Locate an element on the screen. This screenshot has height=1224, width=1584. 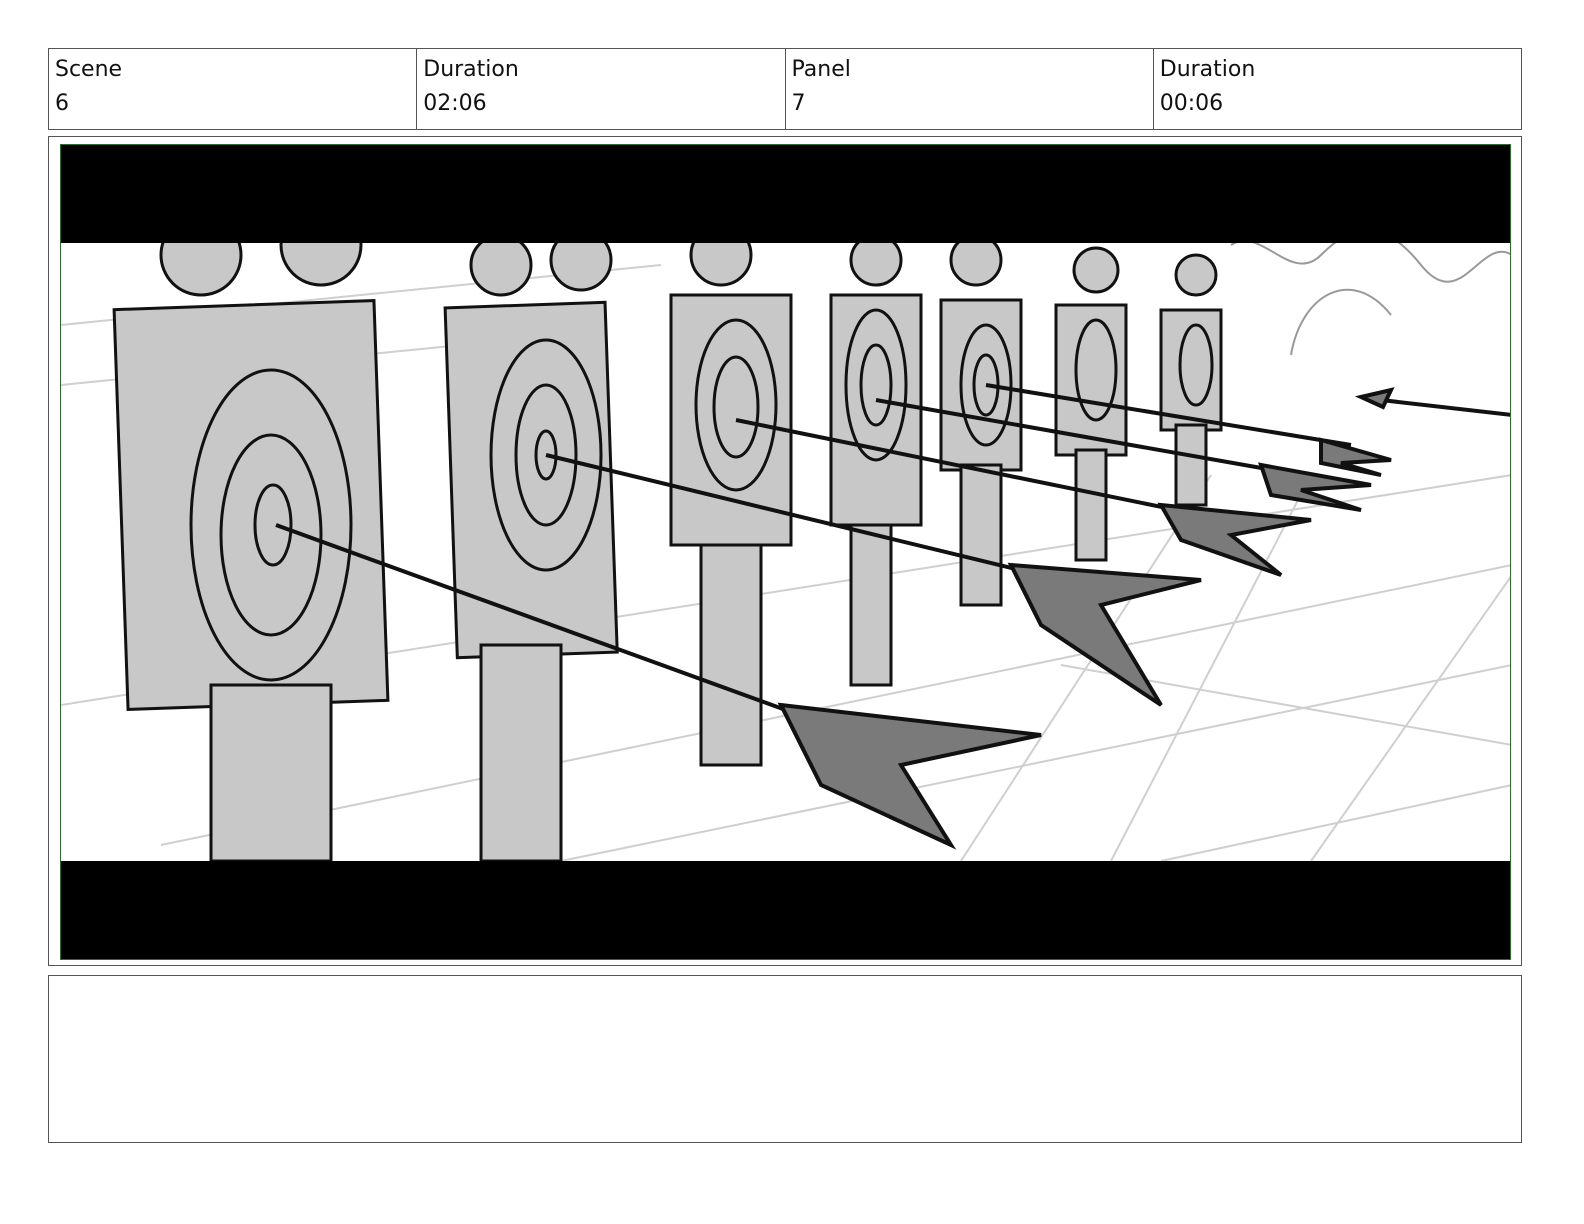
panel-cell: Panel 7 is located at coordinates (970, 89).